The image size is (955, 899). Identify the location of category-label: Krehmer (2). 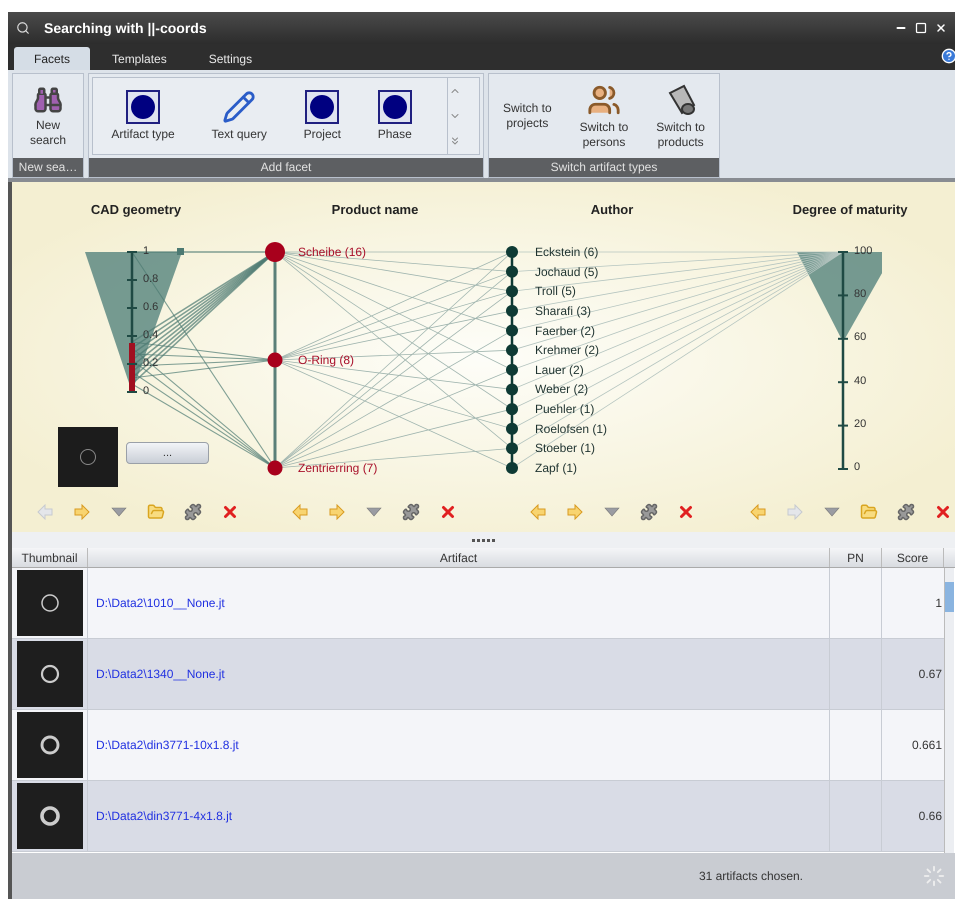
(567, 350).